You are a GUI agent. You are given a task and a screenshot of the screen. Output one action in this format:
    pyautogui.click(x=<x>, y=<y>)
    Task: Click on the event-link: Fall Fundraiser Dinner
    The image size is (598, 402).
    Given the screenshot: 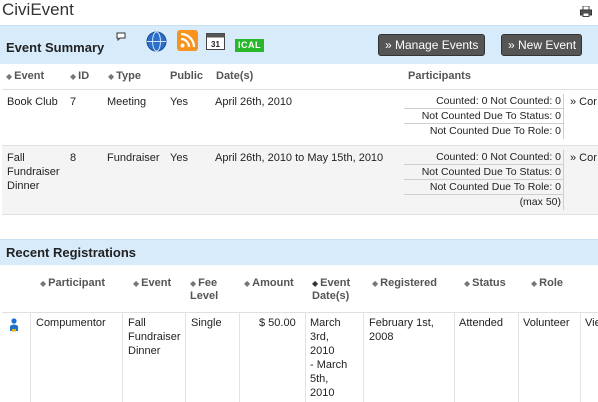 What is the action you would take?
    pyautogui.click(x=33, y=172)
    